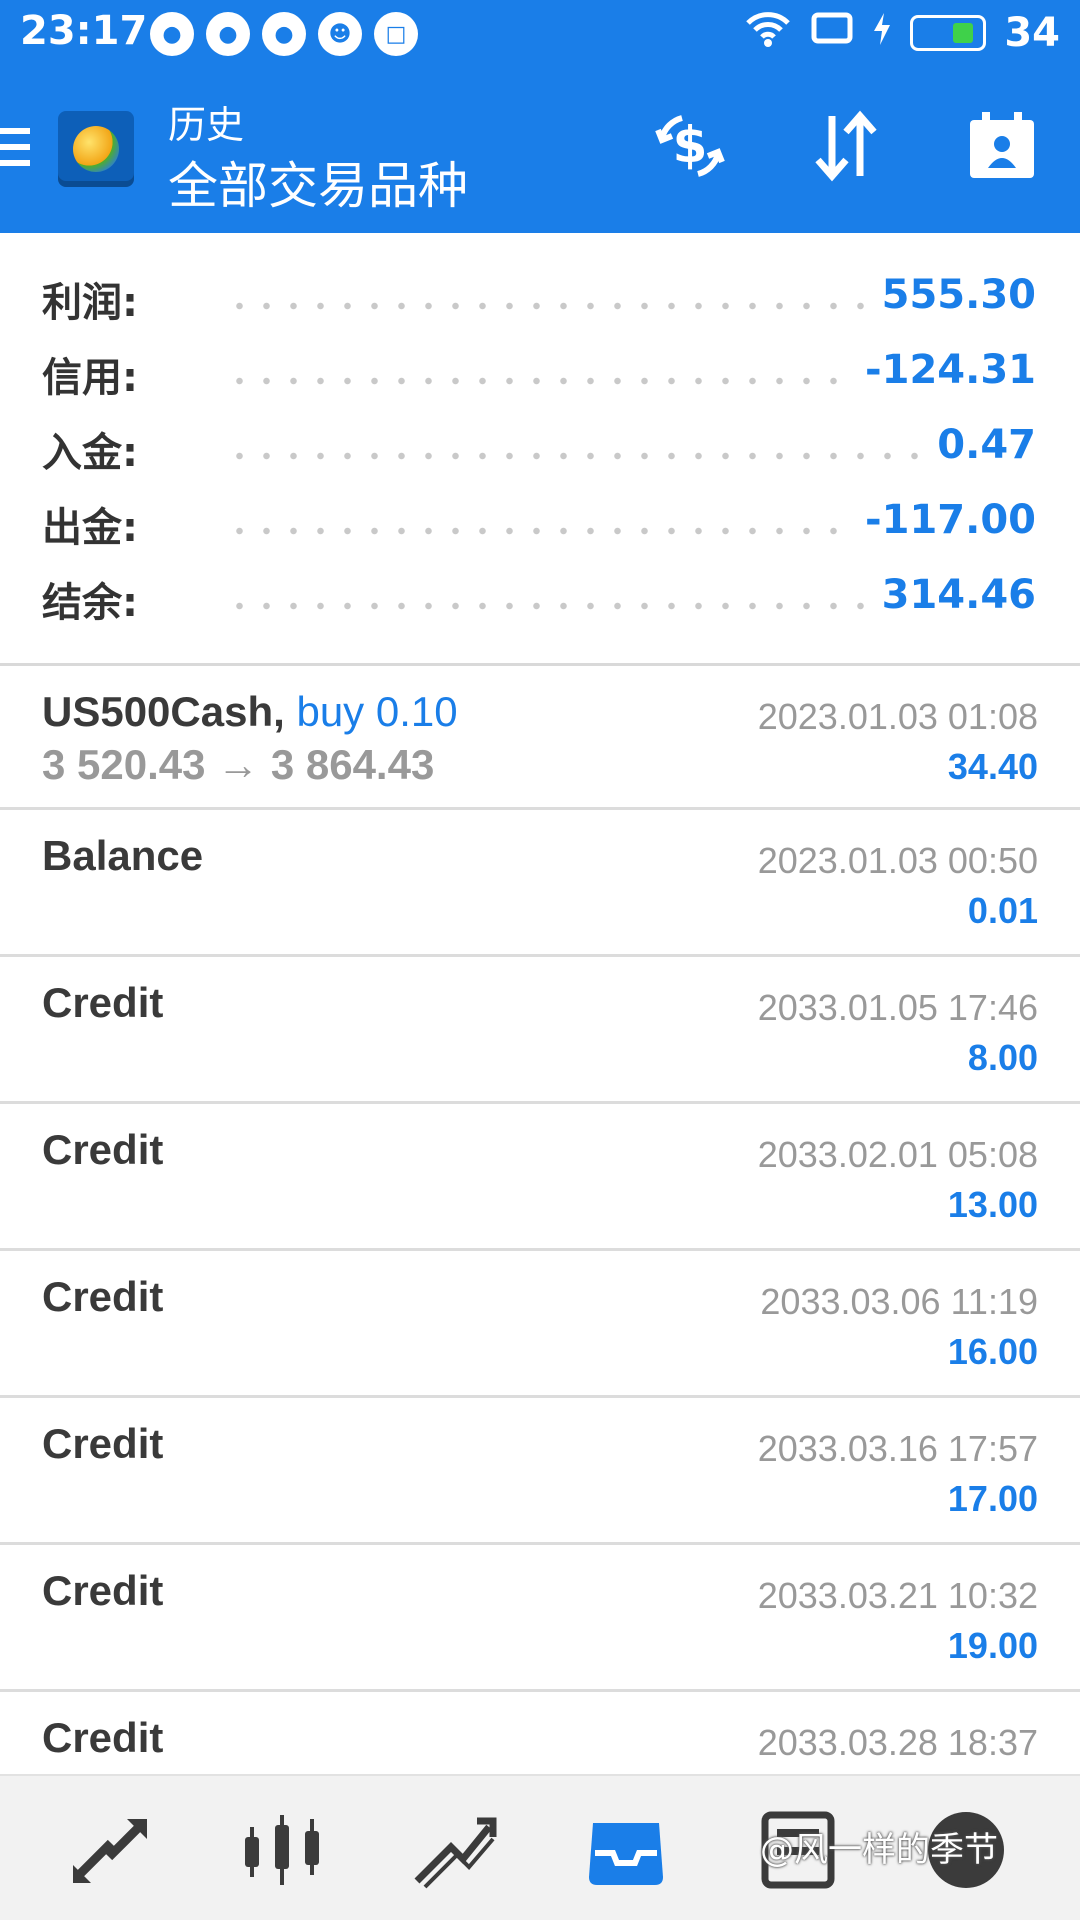  Describe the element at coordinates (84, 31) in the screenshot. I see `status-time: 23:17` at that location.